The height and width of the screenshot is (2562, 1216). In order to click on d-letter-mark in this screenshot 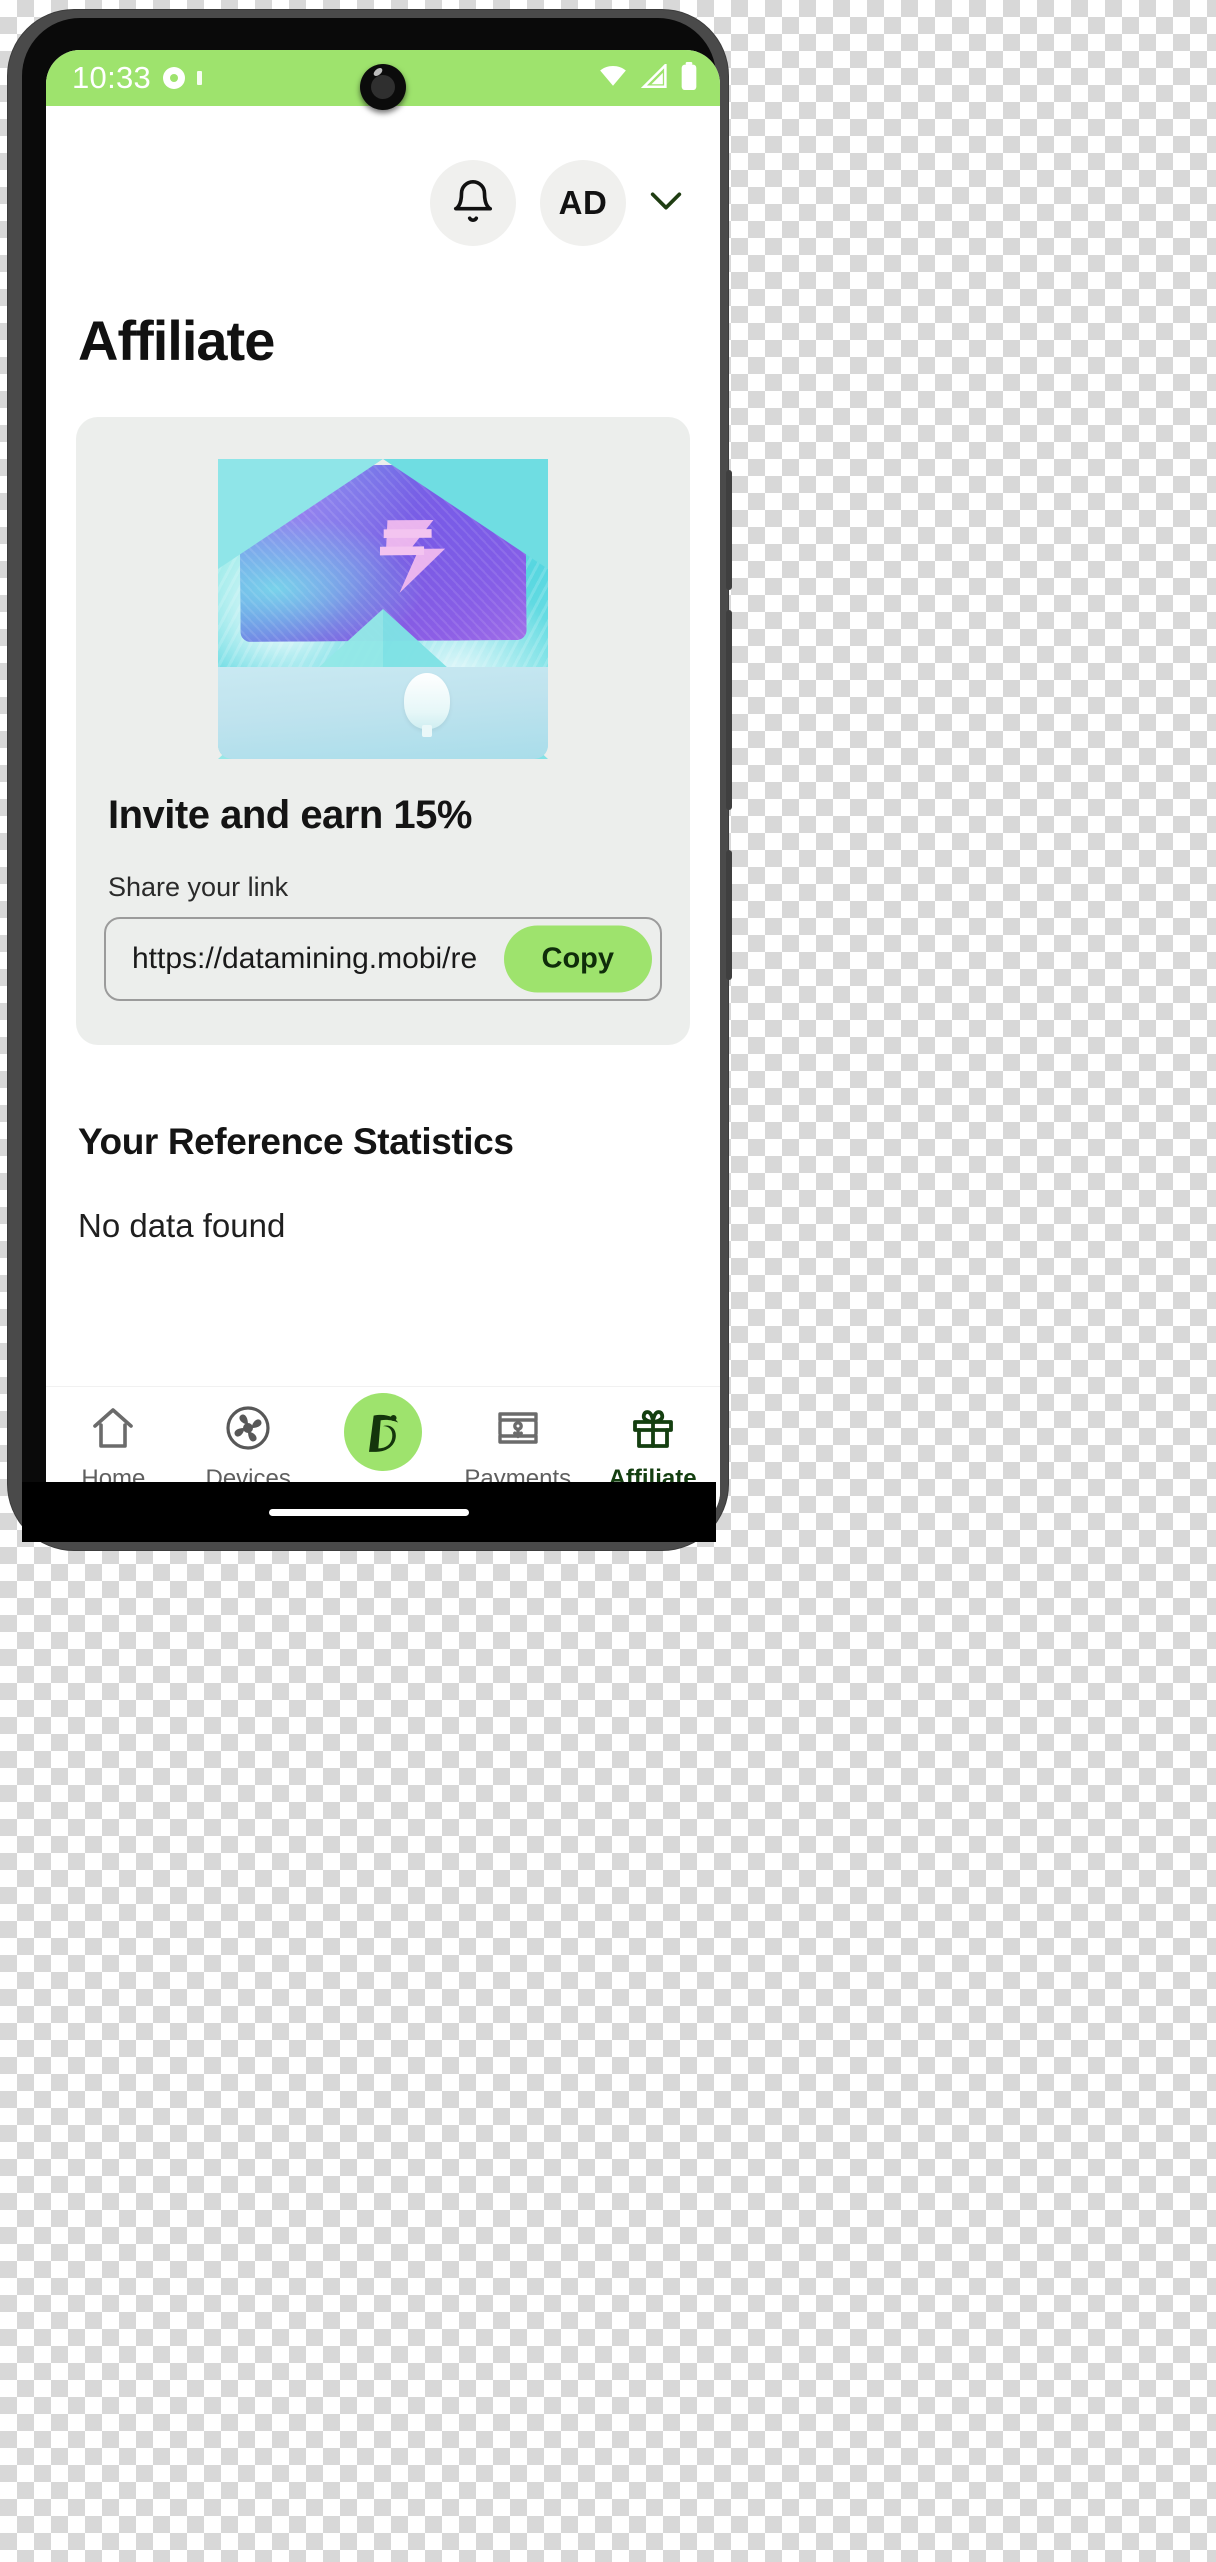, I will do `click(383, 1433)`.